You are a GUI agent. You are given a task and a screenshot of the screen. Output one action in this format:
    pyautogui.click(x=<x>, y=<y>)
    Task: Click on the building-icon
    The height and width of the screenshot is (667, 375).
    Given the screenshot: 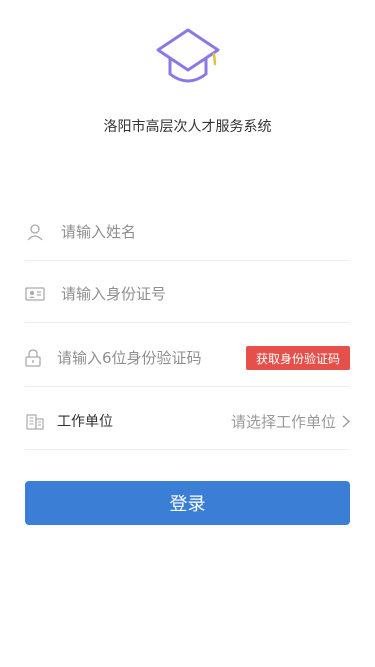 What is the action you would take?
    pyautogui.click(x=35, y=421)
    